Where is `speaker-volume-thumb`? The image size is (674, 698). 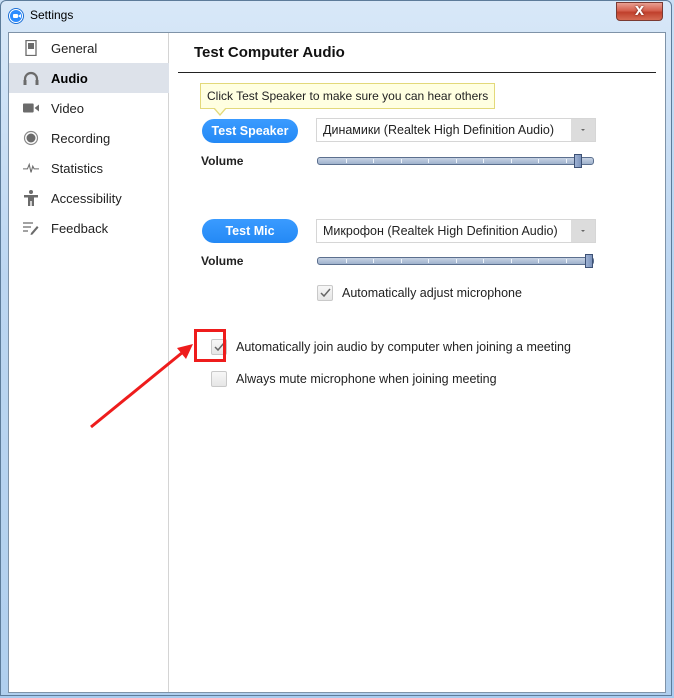 speaker-volume-thumb is located at coordinates (578, 161).